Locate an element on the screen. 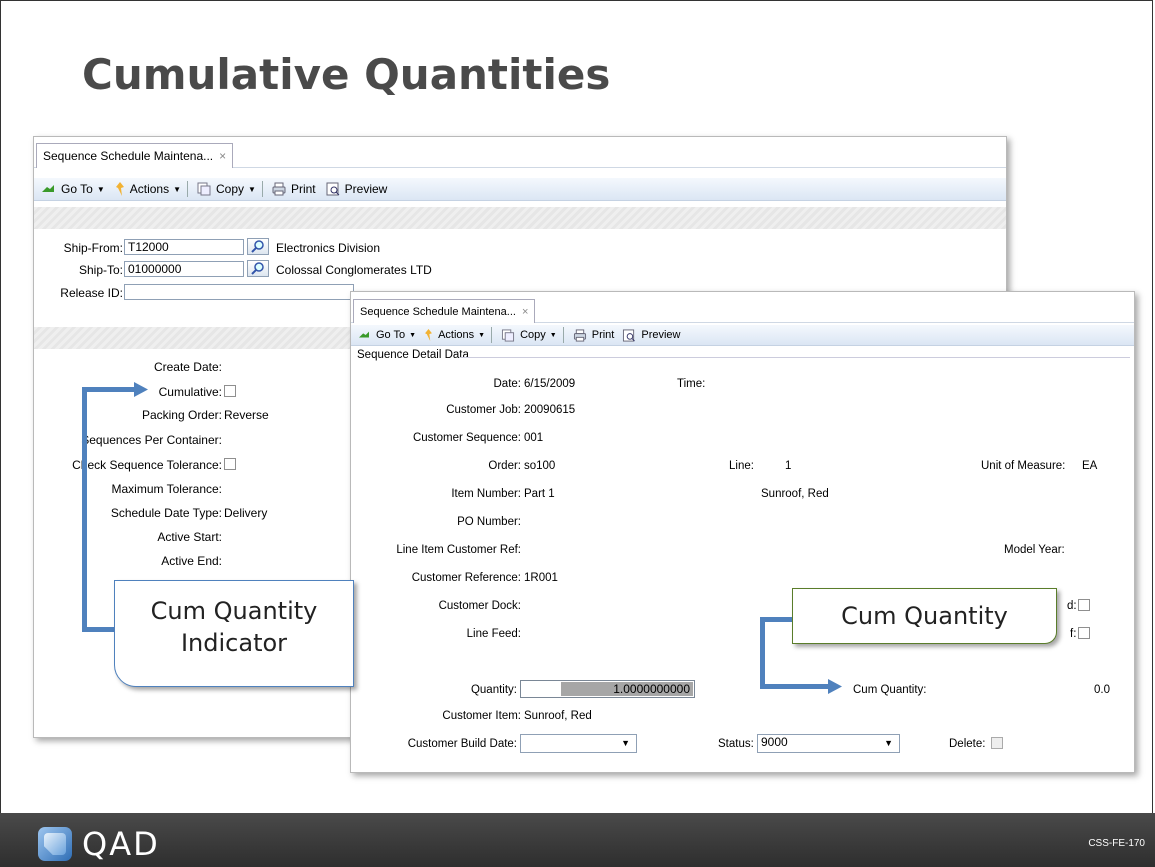 The height and width of the screenshot is (867, 1155). section-divider is located at coordinates (794, 357).